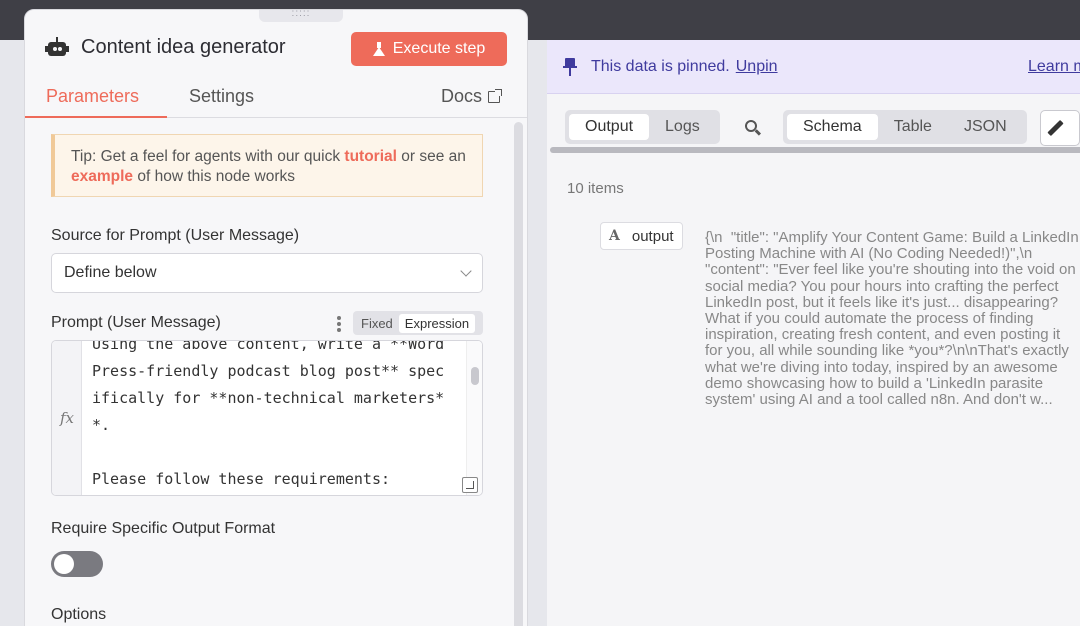  What do you see at coordinates (339, 324) in the screenshot?
I see `more-options-icon` at bounding box center [339, 324].